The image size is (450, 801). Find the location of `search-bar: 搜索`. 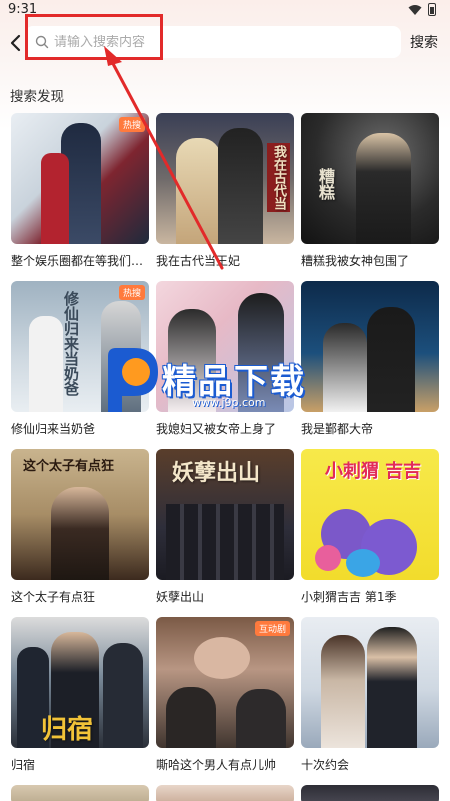

search-bar: 搜索 is located at coordinates (225, 43).